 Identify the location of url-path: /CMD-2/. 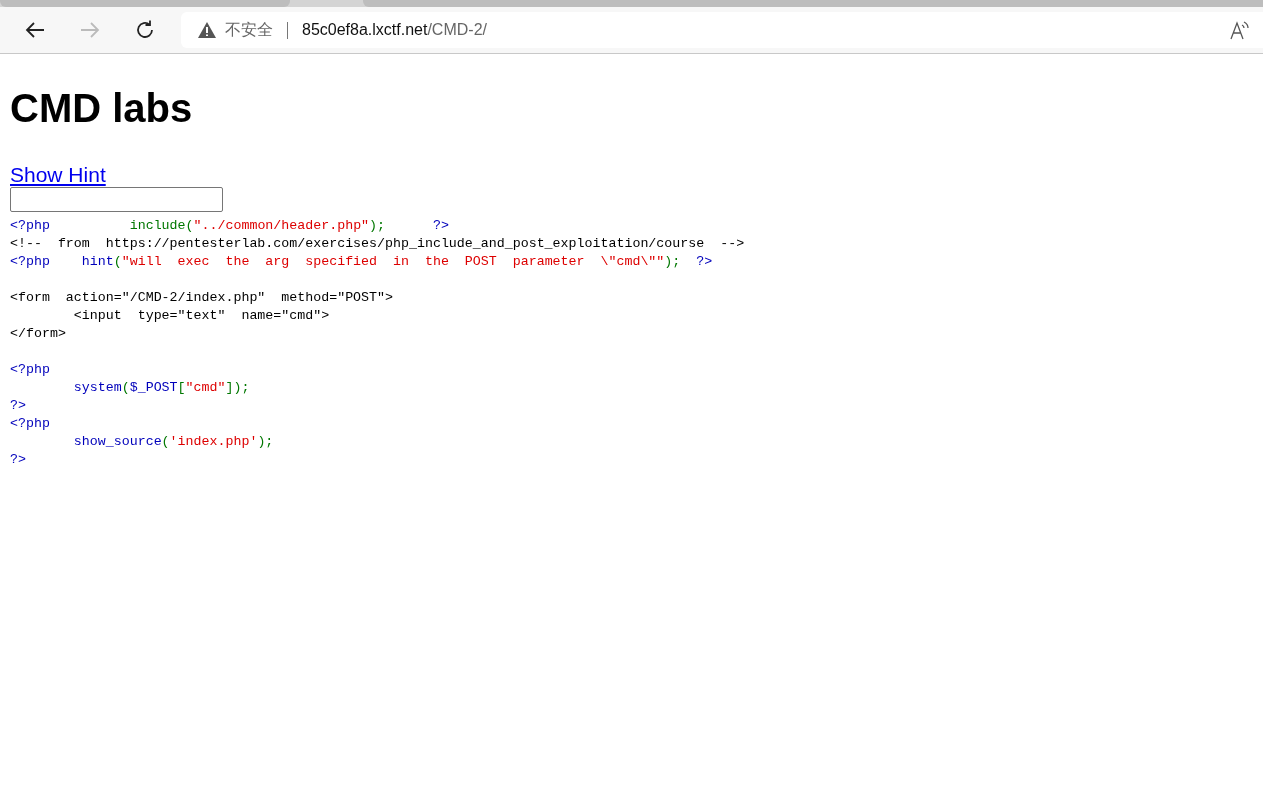
(457, 30).